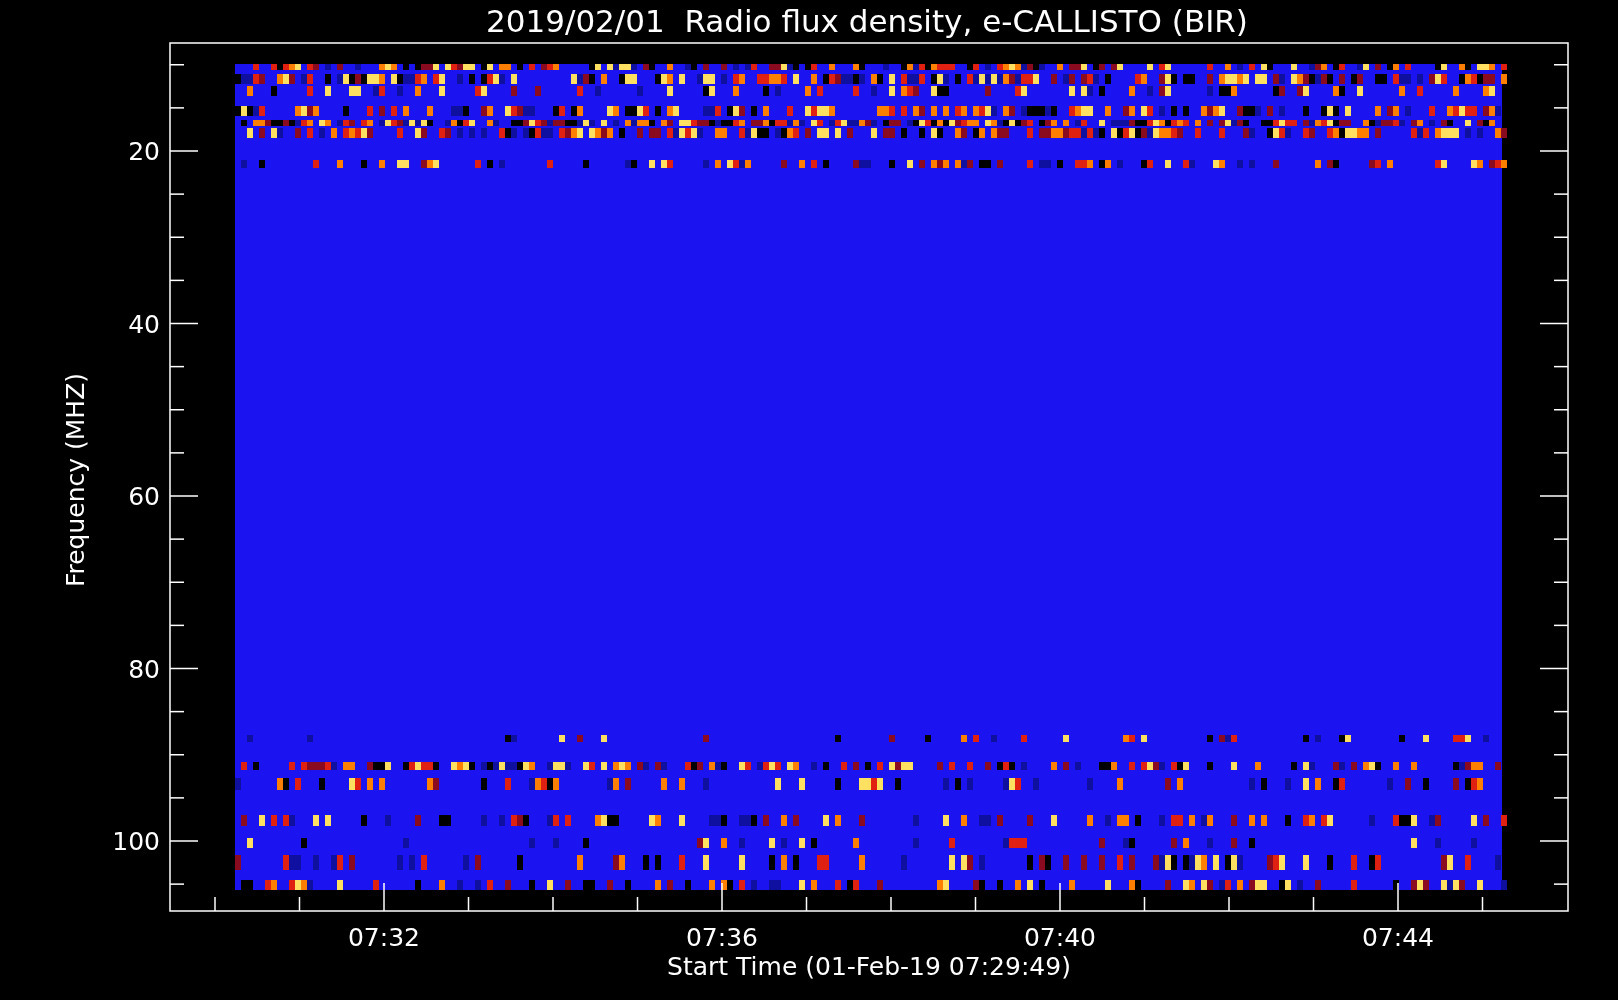 The image size is (1618, 1000). I want to click on y-tick-label: 40, so click(144, 324).